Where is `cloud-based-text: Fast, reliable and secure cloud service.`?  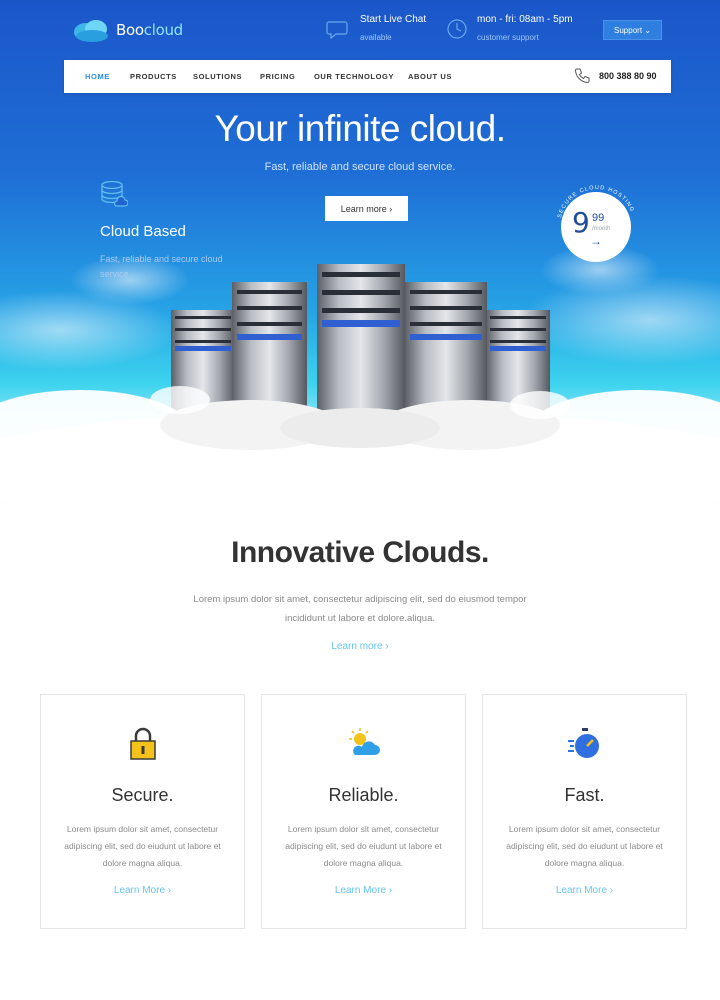
cloud-based-text: Fast, reliable and secure cloud service. is located at coordinates (161, 266).